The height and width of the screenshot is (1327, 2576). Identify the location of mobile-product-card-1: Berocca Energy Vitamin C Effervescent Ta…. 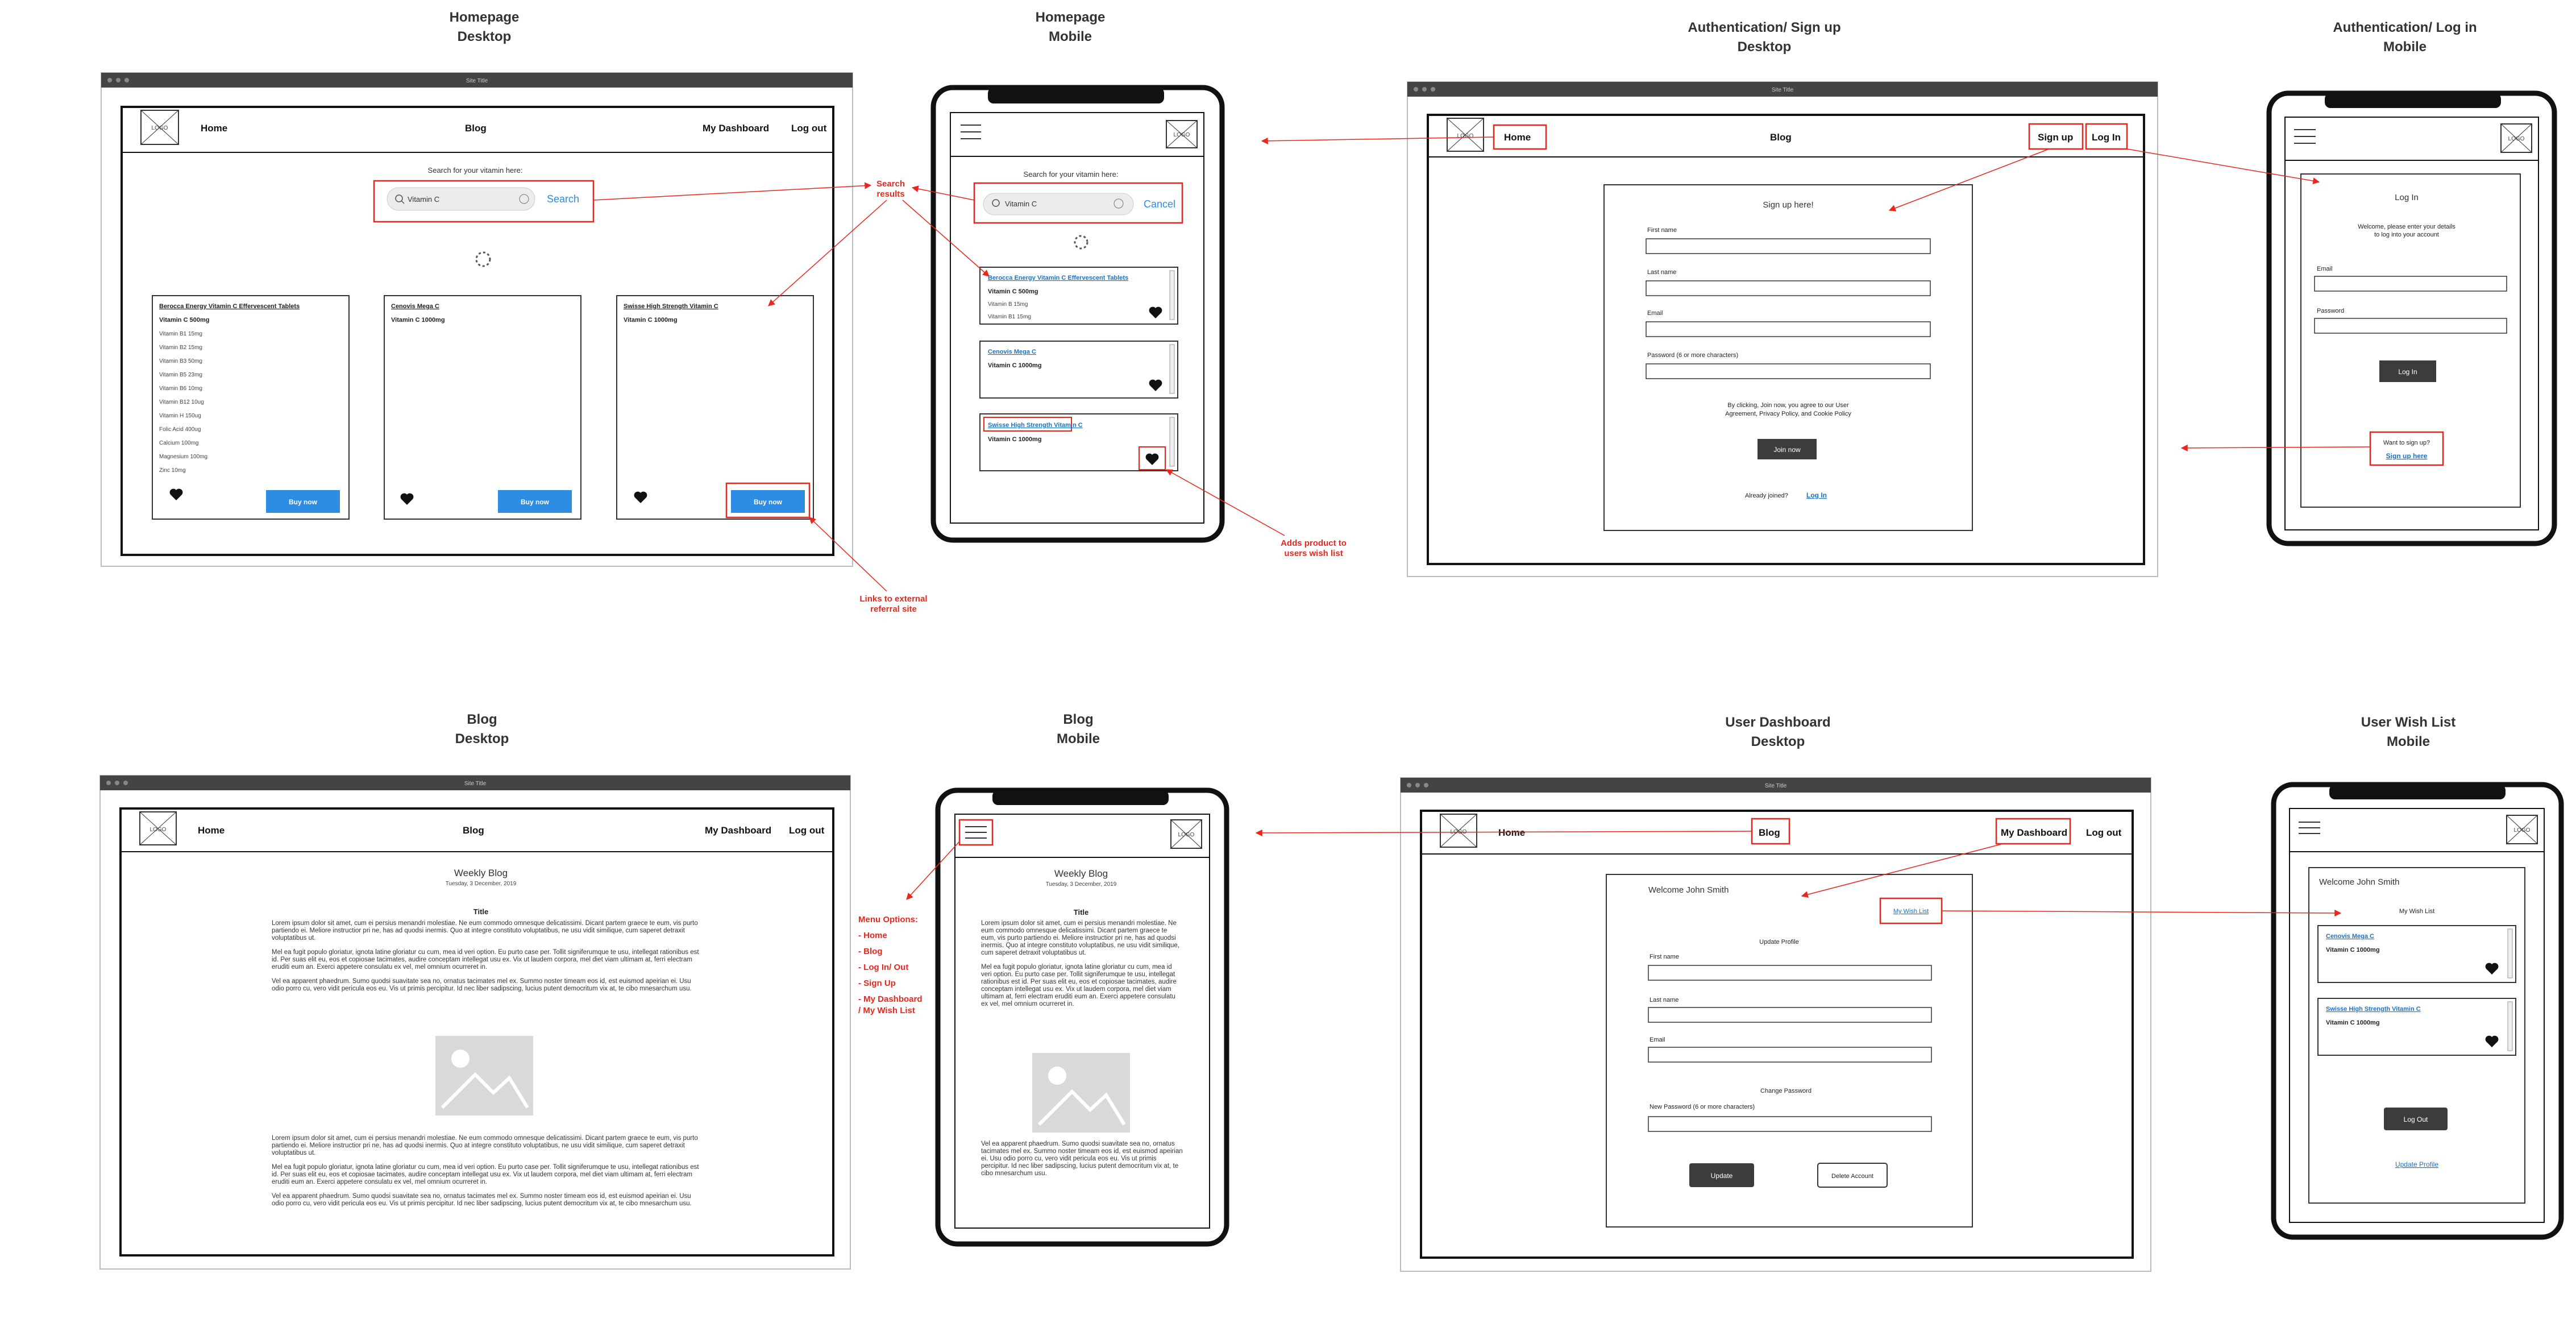
(1078, 296).